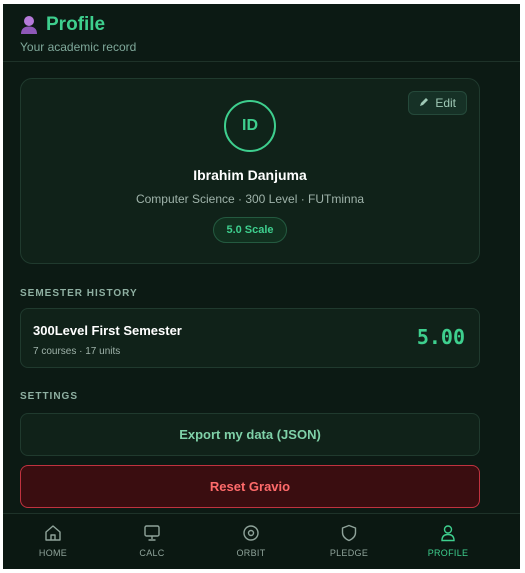 The height and width of the screenshot is (573, 525). Describe the element at coordinates (251, 534) in the screenshot. I see `orbit-icon` at that location.